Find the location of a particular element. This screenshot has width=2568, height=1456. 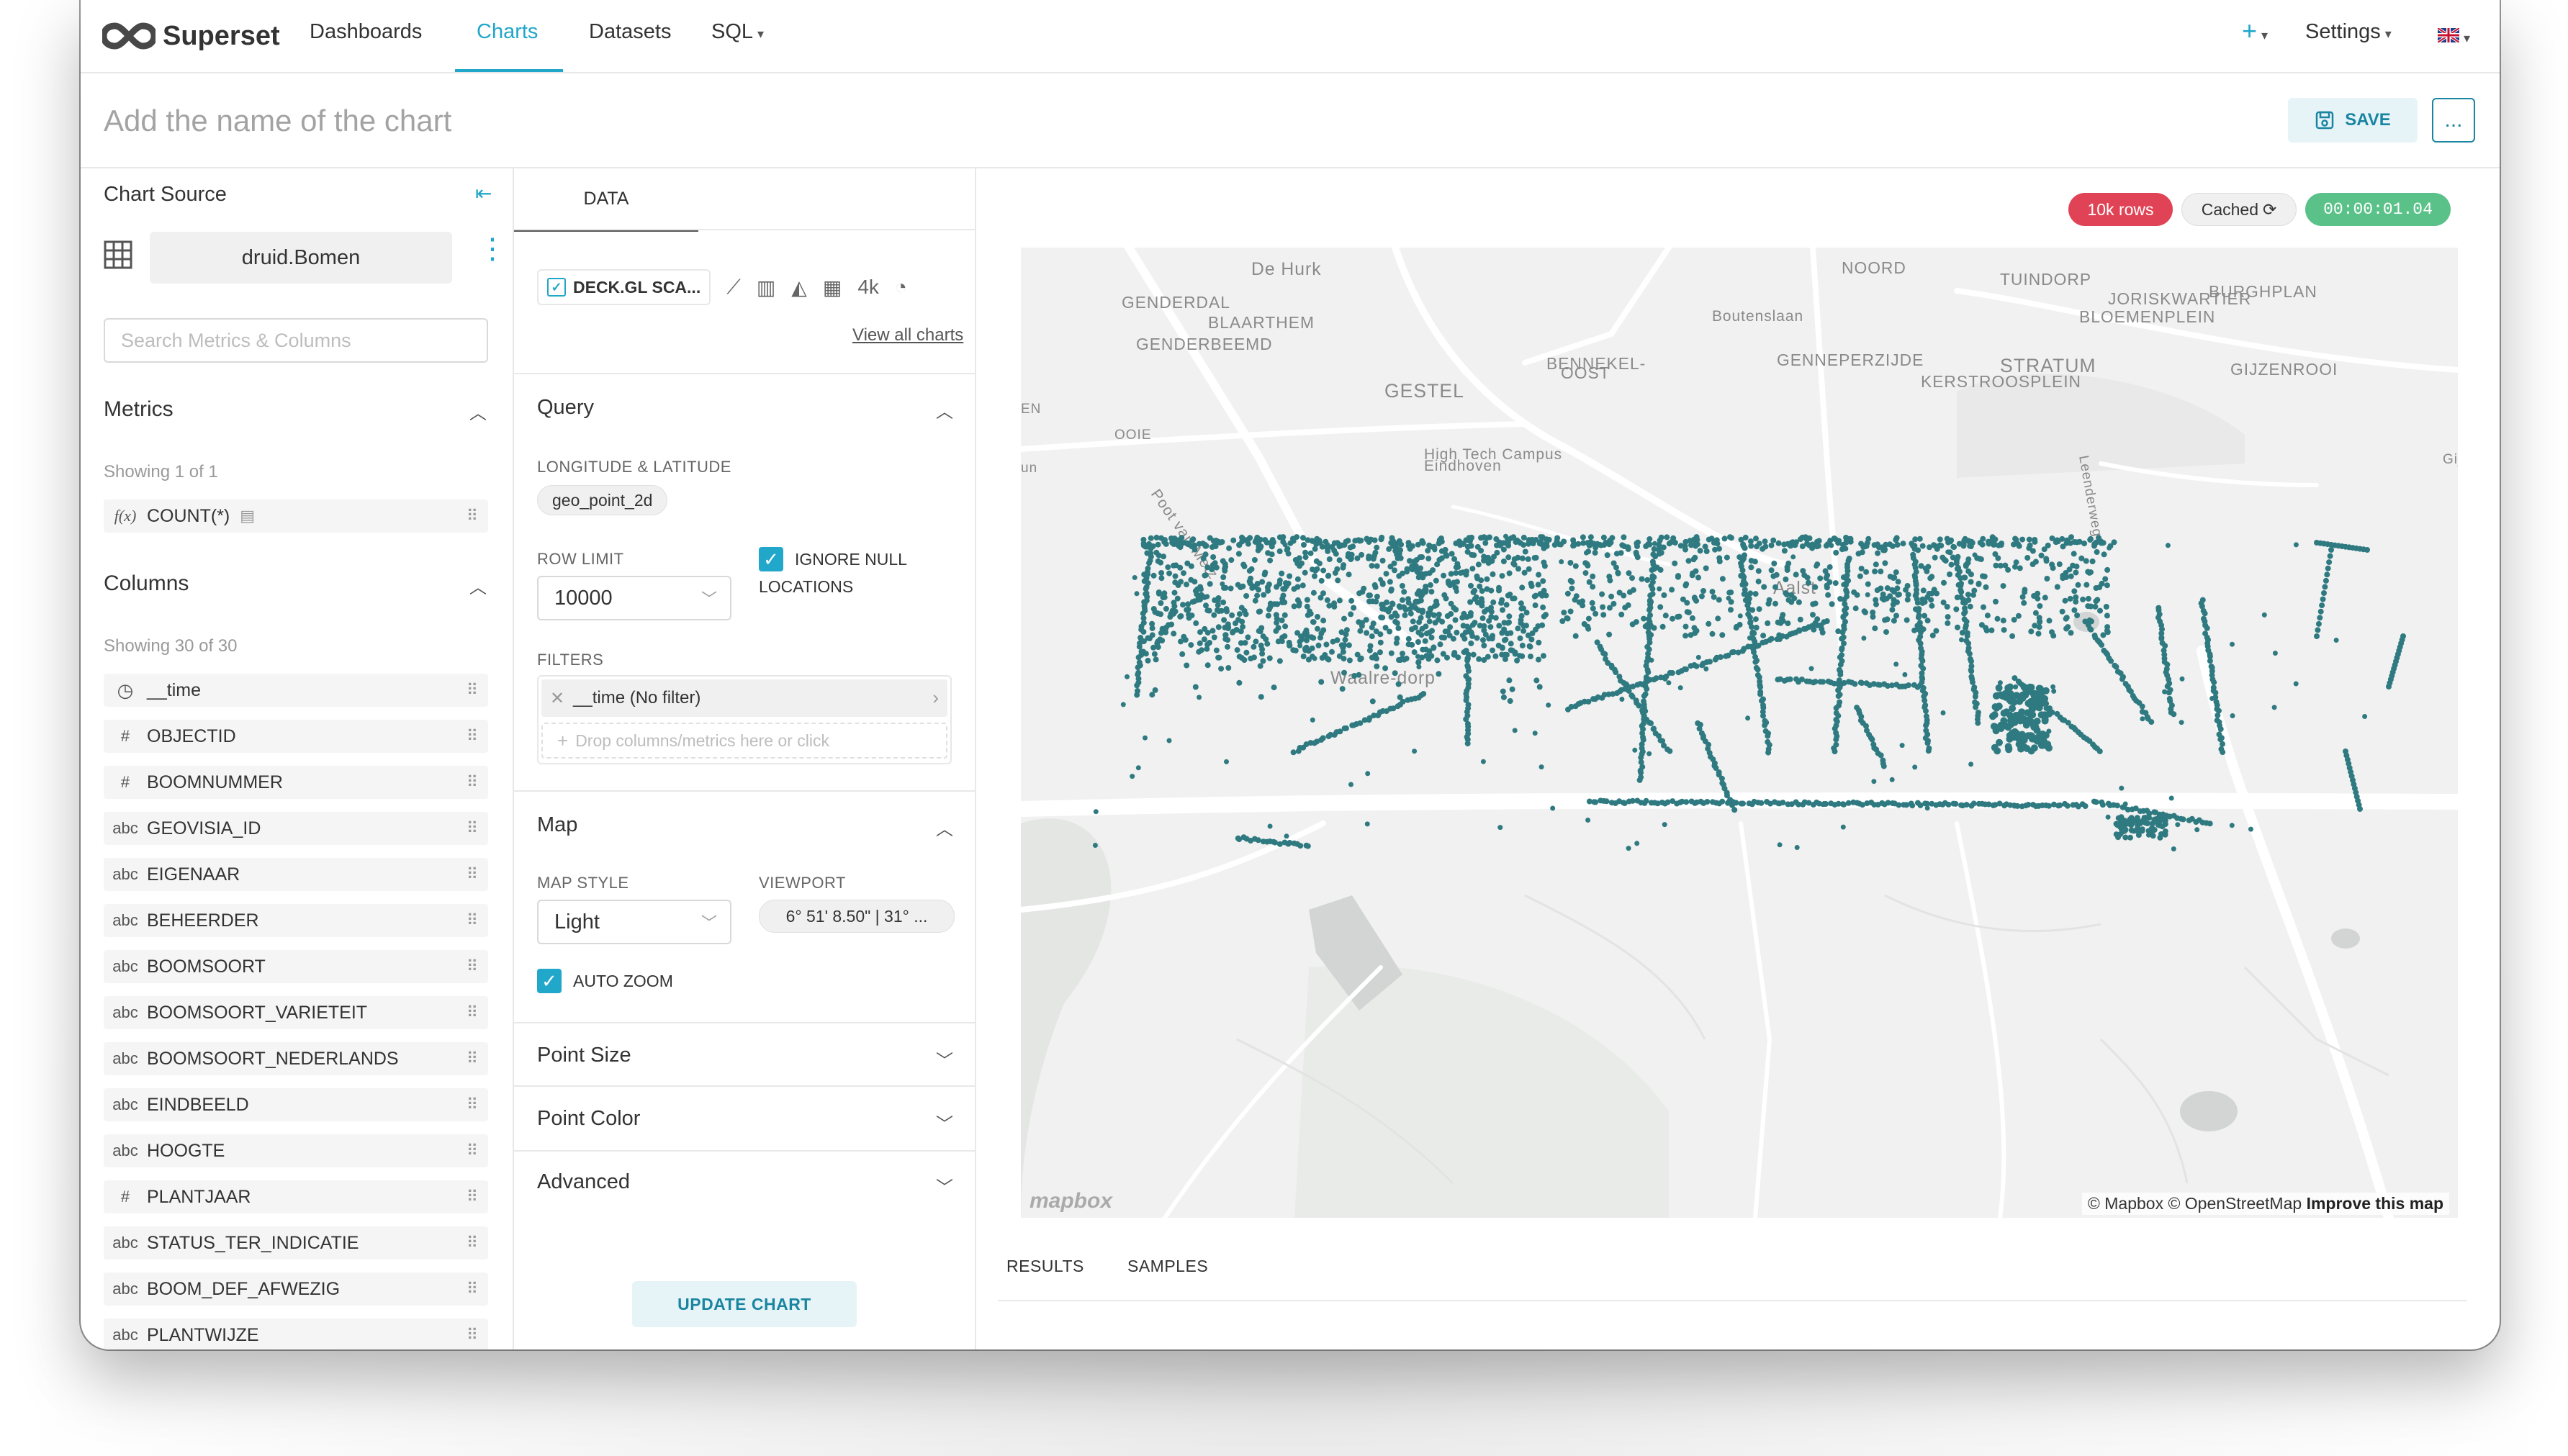

column-item: abc GEOVISIA_ID ⠿ is located at coordinates (296, 829).